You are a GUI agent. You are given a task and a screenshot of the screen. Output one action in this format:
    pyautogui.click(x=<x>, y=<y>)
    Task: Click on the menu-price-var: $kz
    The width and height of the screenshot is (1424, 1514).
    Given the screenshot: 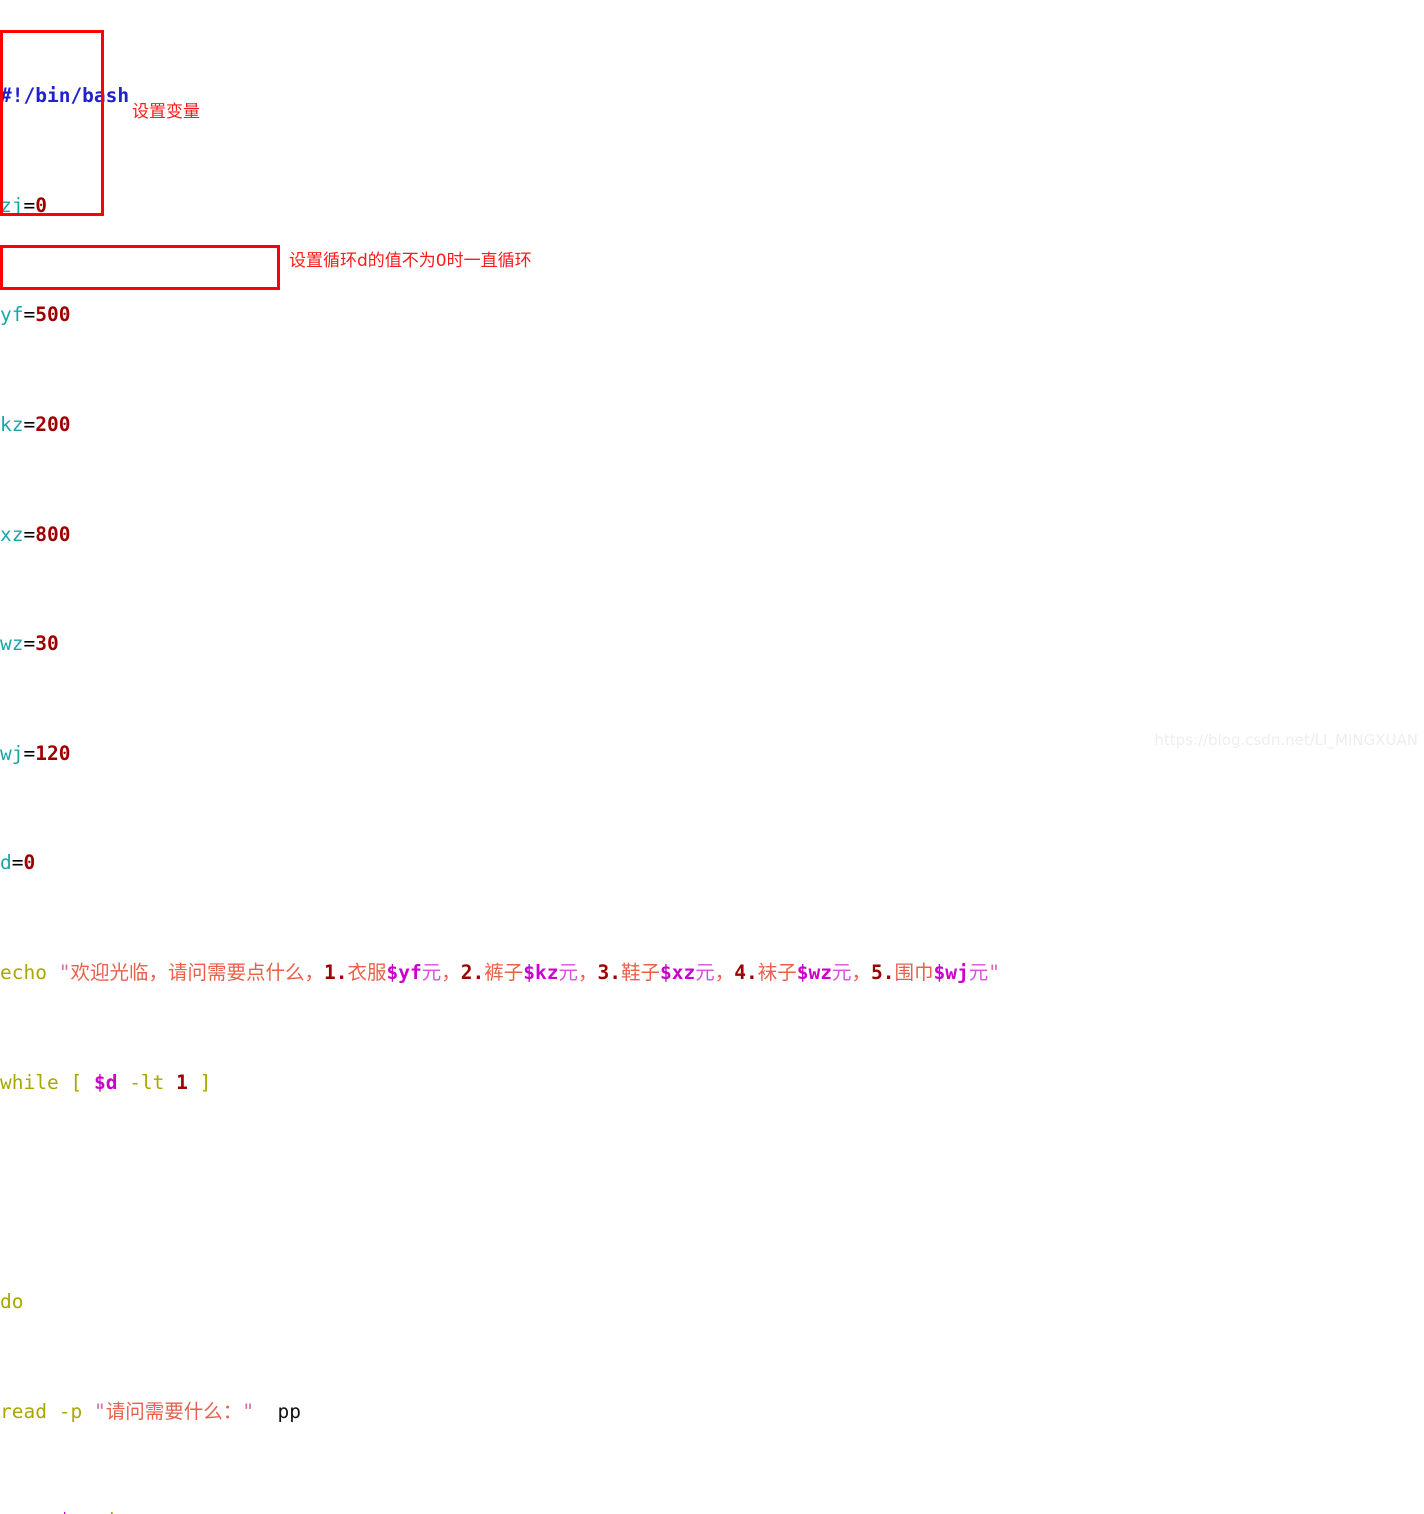 What is the action you would take?
    pyautogui.click(x=541, y=973)
    